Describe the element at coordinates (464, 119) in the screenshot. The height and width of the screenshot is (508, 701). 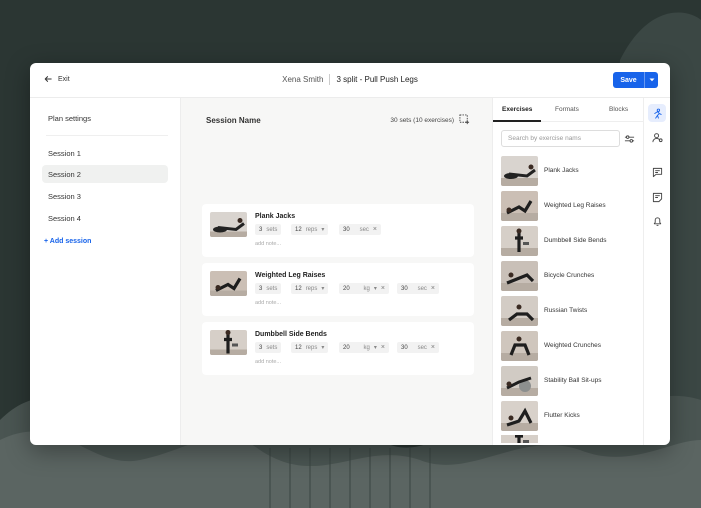
I see `select-all-icon` at that location.